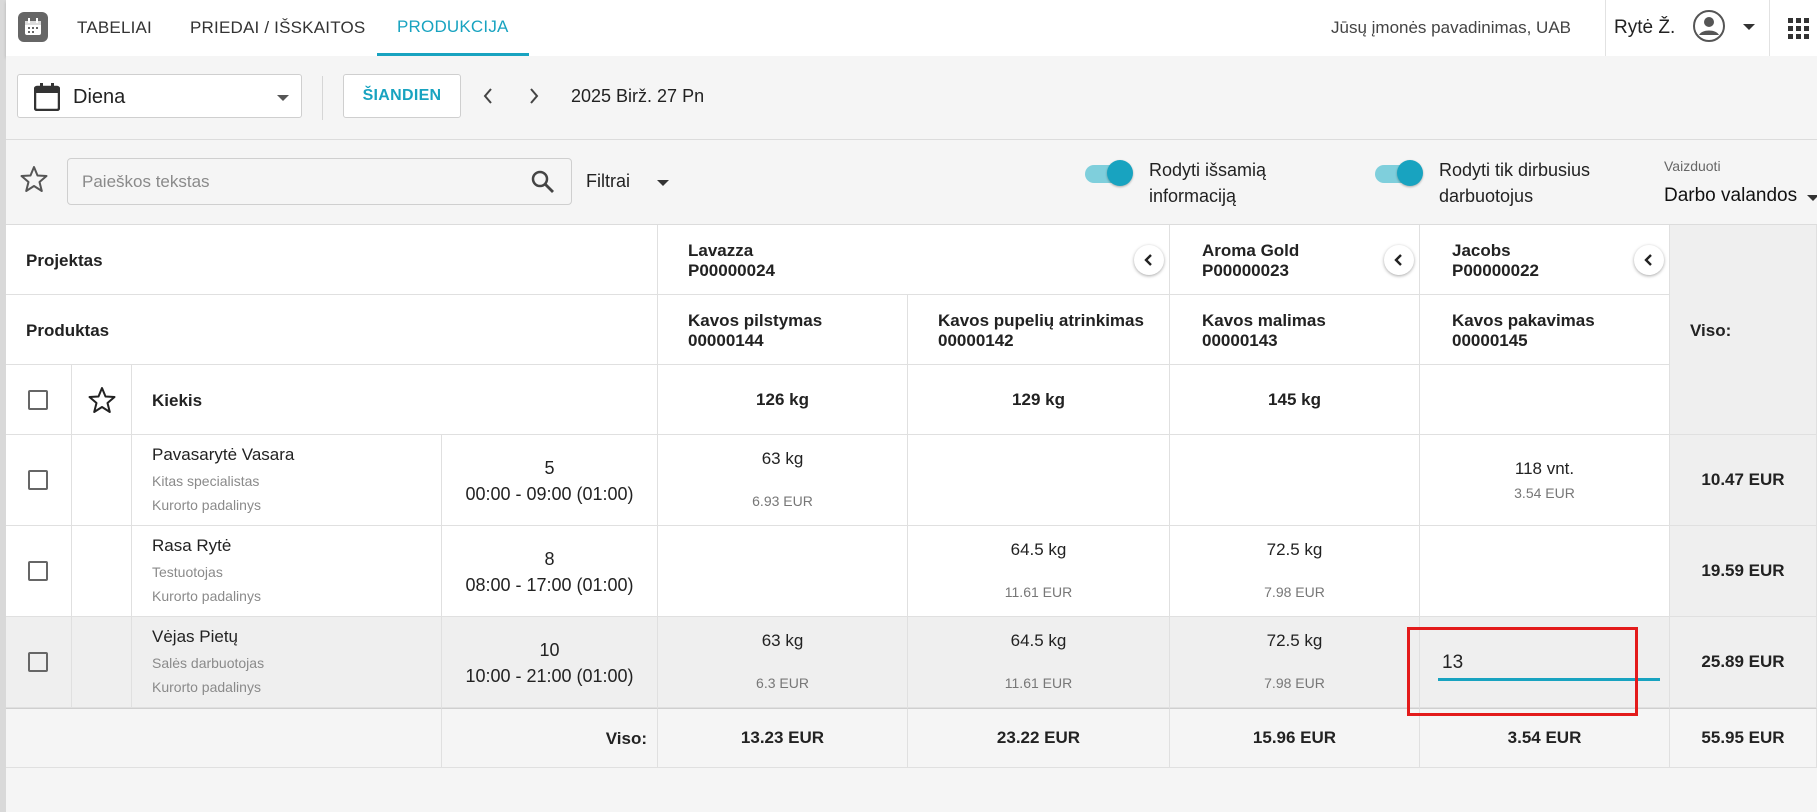  I want to click on toggle-worked-label: Rodyti tik dirbusius darbuotojus, so click(1514, 183).